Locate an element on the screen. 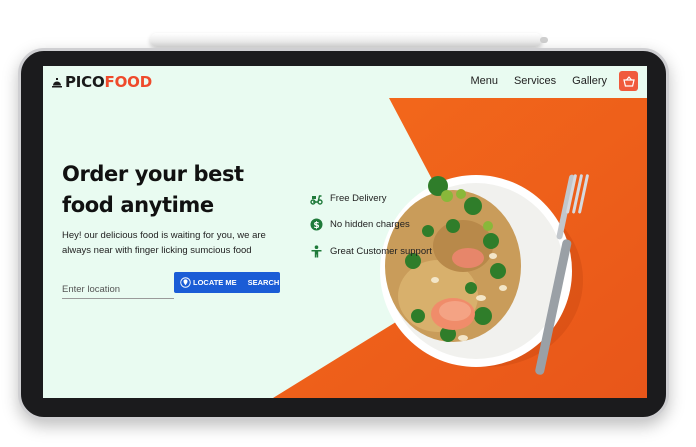  stylus-tip is located at coordinates (544, 40).